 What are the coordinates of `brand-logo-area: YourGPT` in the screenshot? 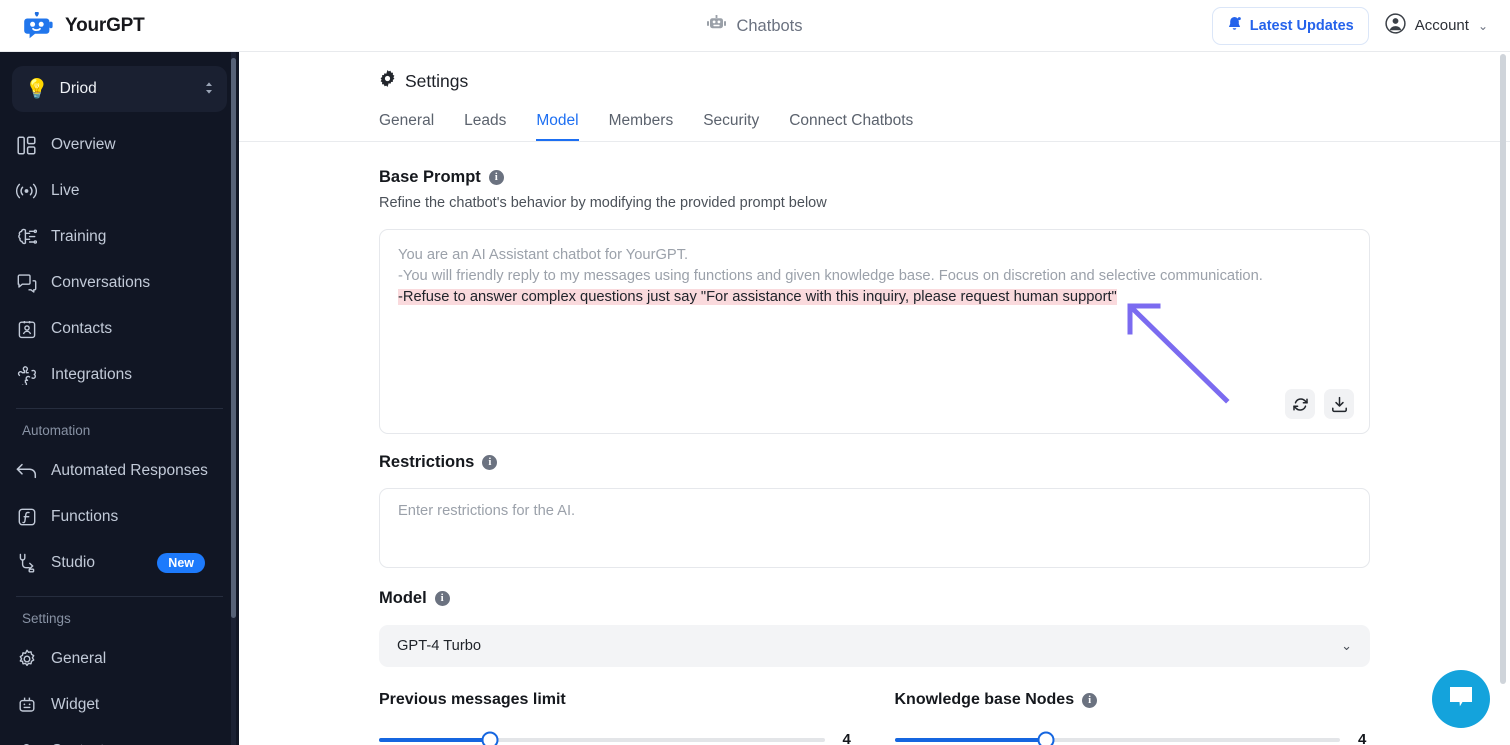 It's located at (119, 25).